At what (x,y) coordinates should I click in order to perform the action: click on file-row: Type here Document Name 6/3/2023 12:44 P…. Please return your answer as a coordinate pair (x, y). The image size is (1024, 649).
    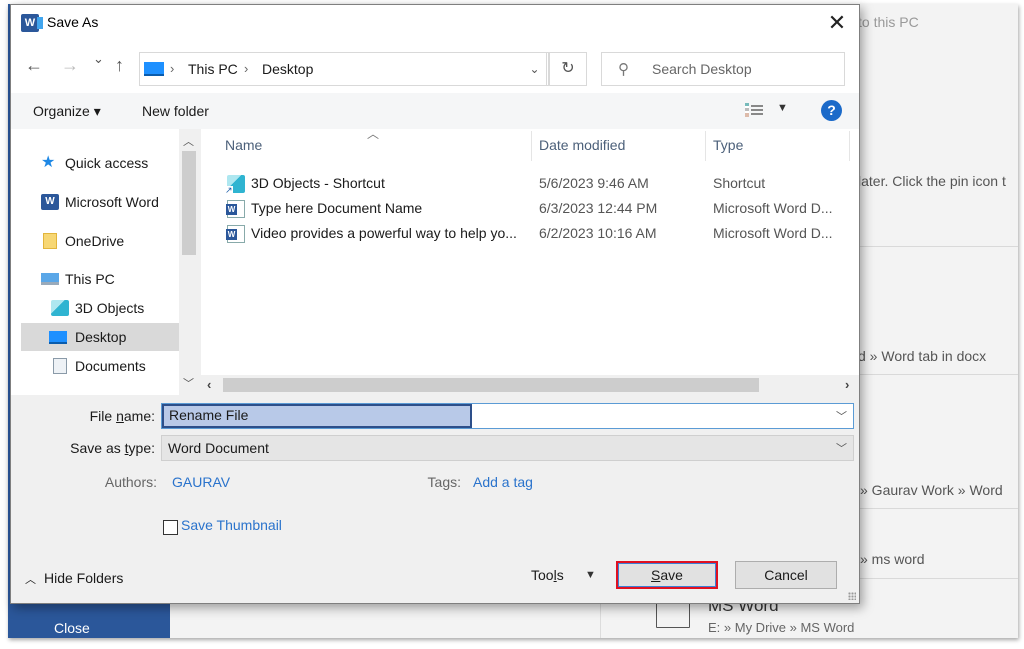
    Looking at the image, I should click on (531, 209).